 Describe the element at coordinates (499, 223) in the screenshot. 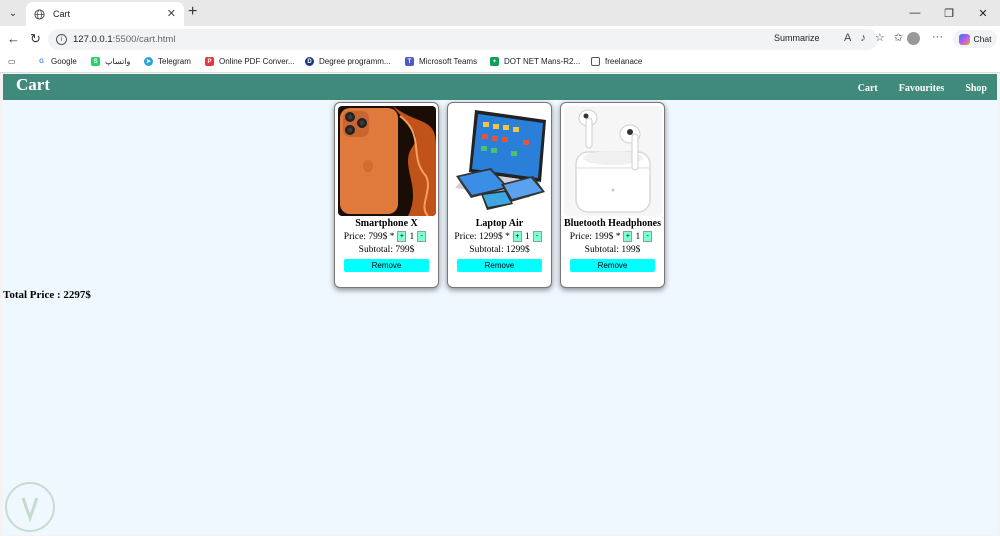

I see `product-name: Laptop Air` at that location.